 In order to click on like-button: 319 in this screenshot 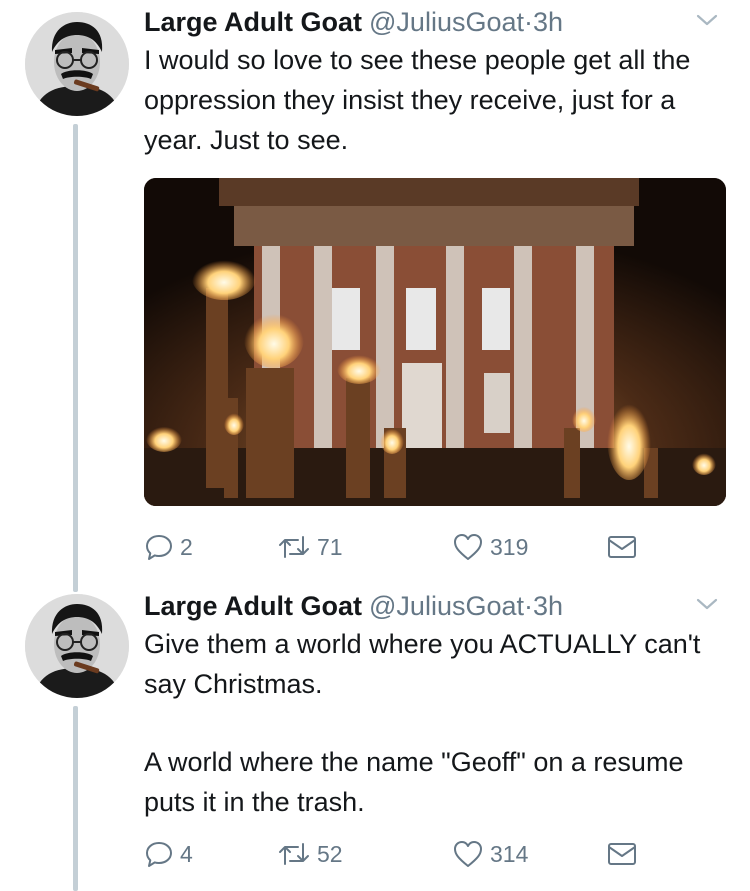, I will do `click(490, 547)`.